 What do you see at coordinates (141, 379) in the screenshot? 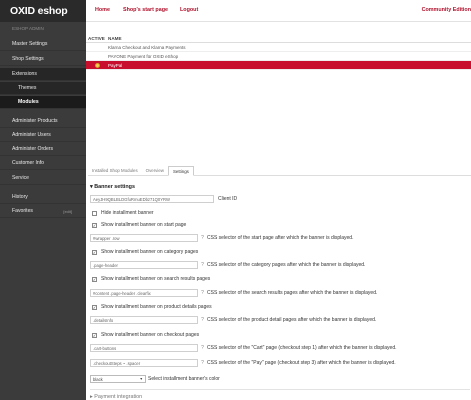
I see `chevron-down-icon: ▼` at bounding box center [141, 379].